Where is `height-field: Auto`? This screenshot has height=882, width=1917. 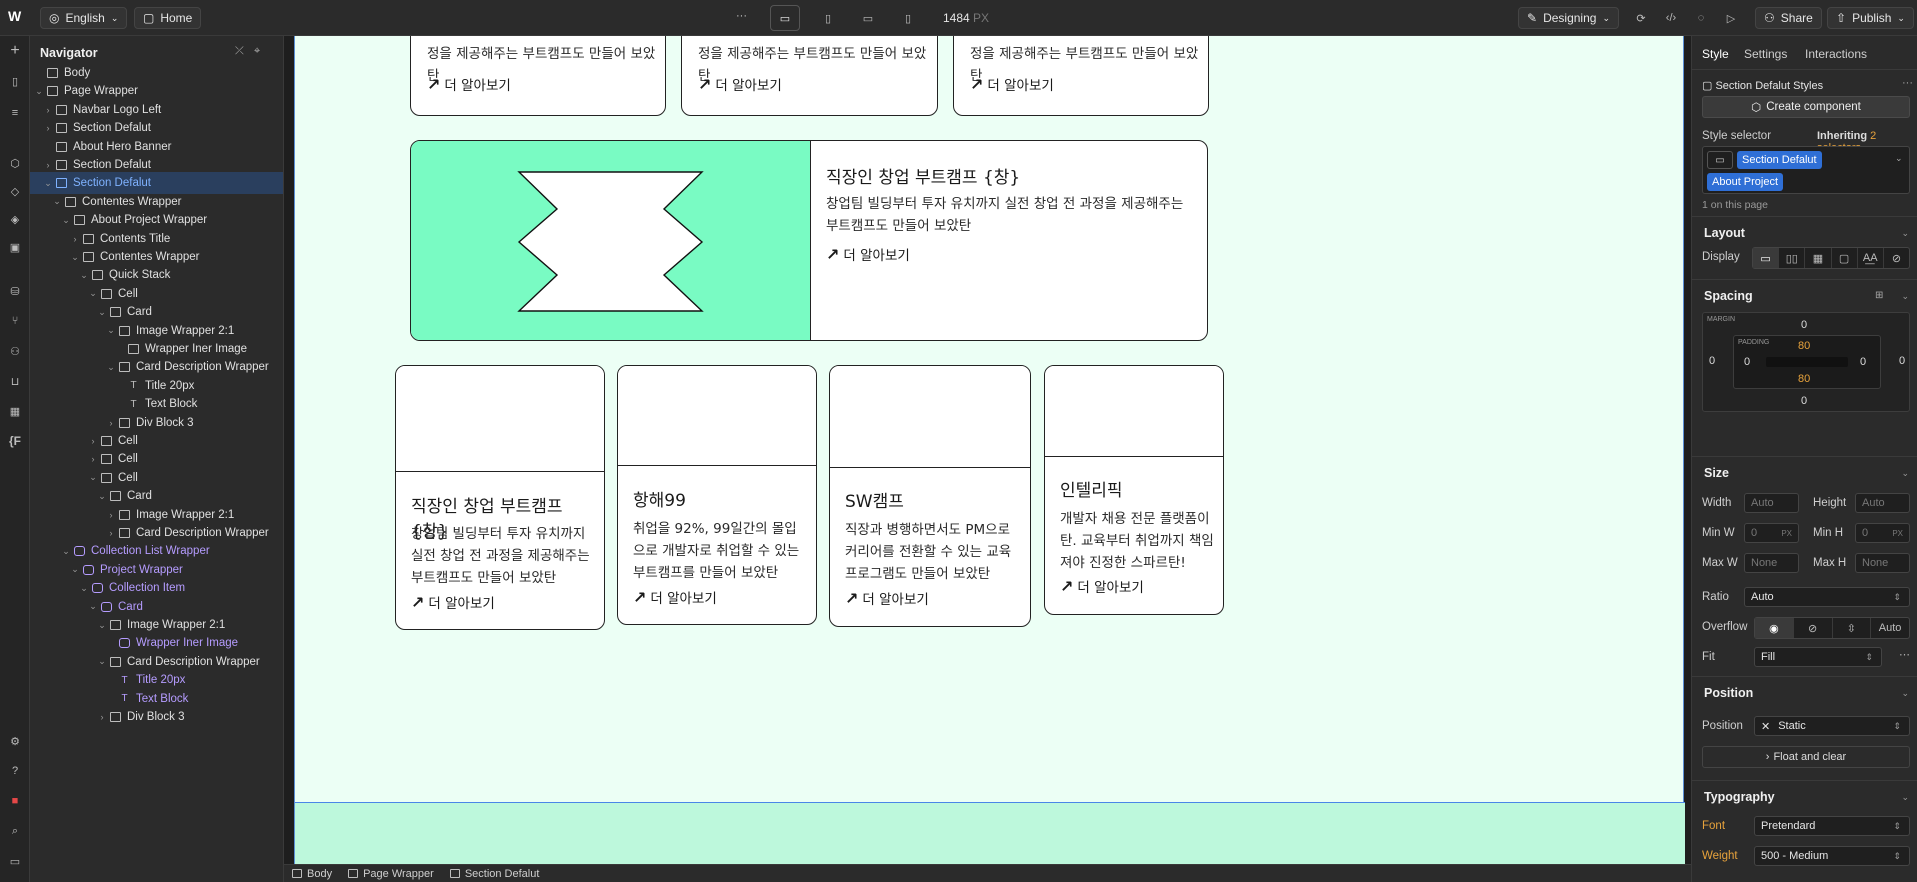 height-field: Auto is located at coordinates (1882, 503).